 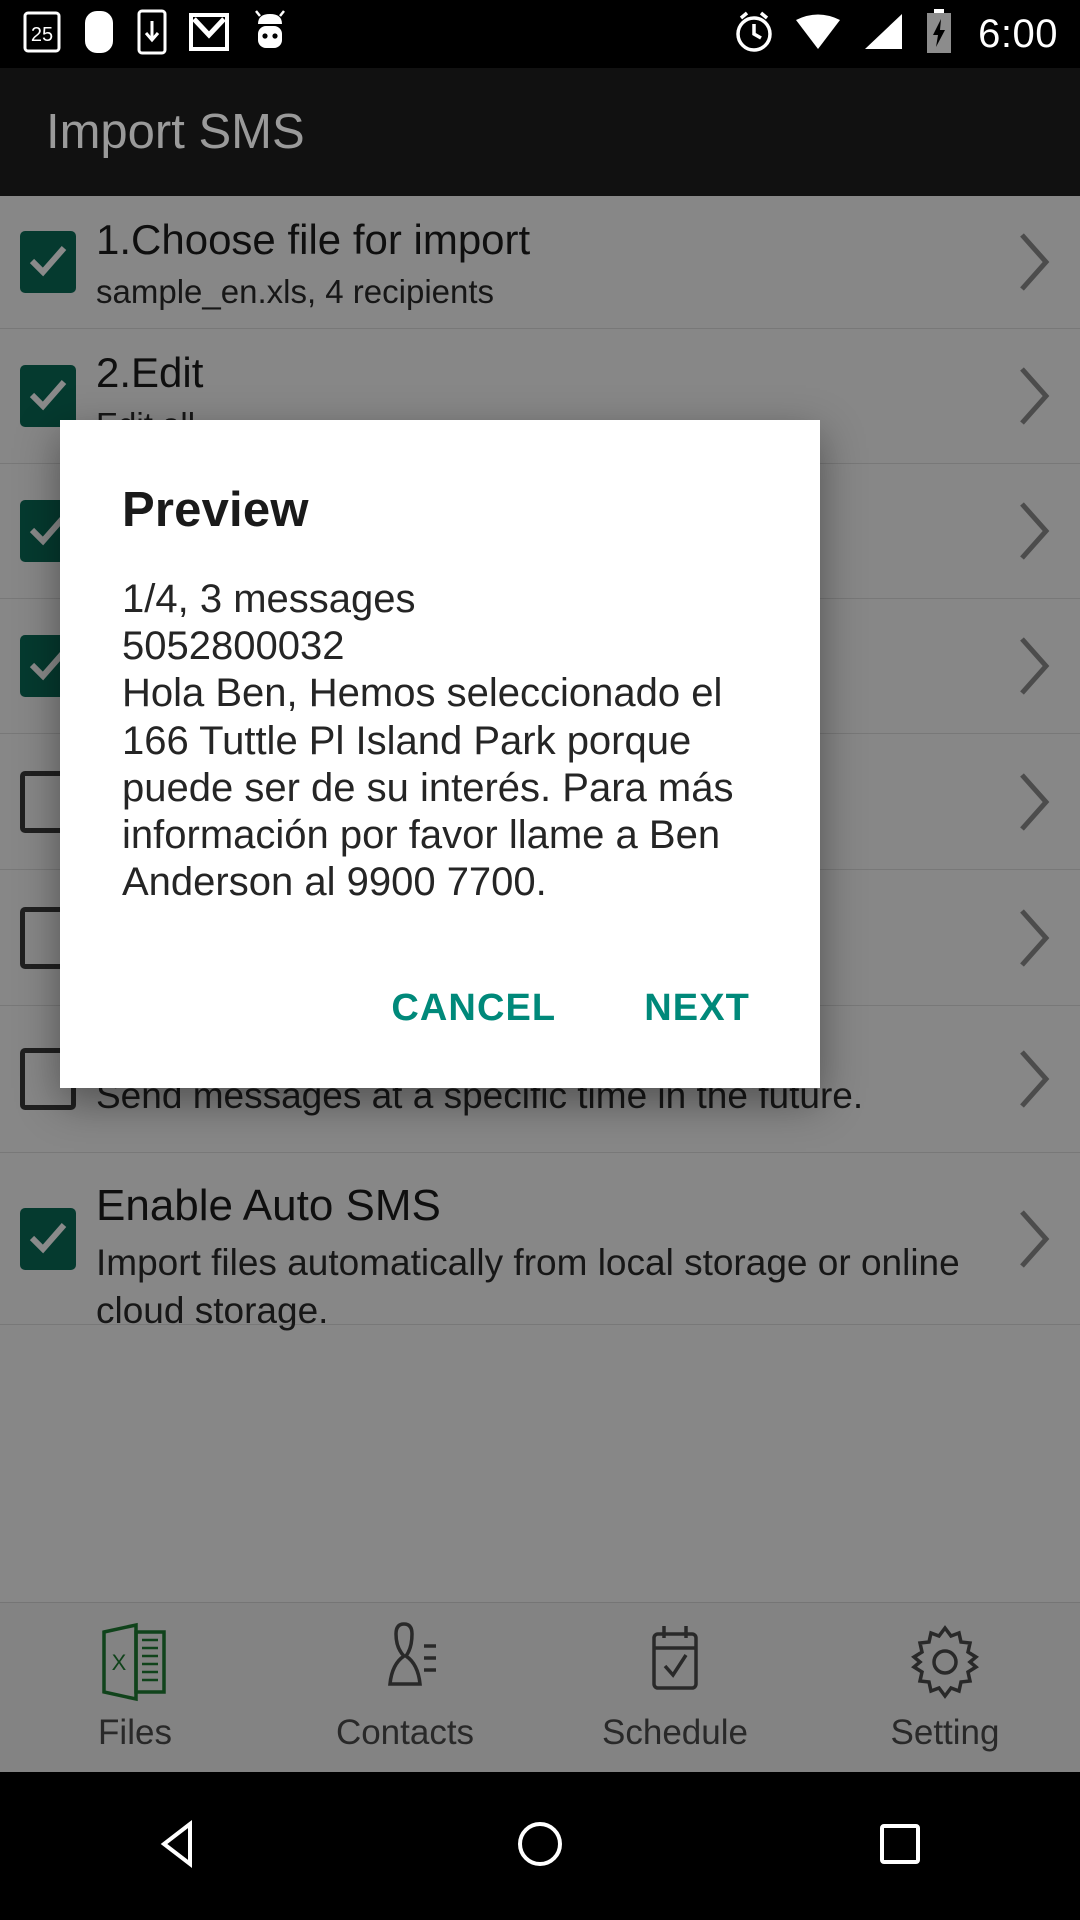 I want to click on cancel-button: CANCEL, so click(x=473, y=1008).